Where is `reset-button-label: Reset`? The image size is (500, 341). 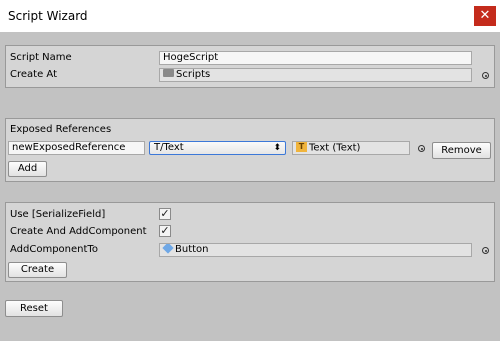 reset-button-label: Reset is located at coordinates (34, 308).